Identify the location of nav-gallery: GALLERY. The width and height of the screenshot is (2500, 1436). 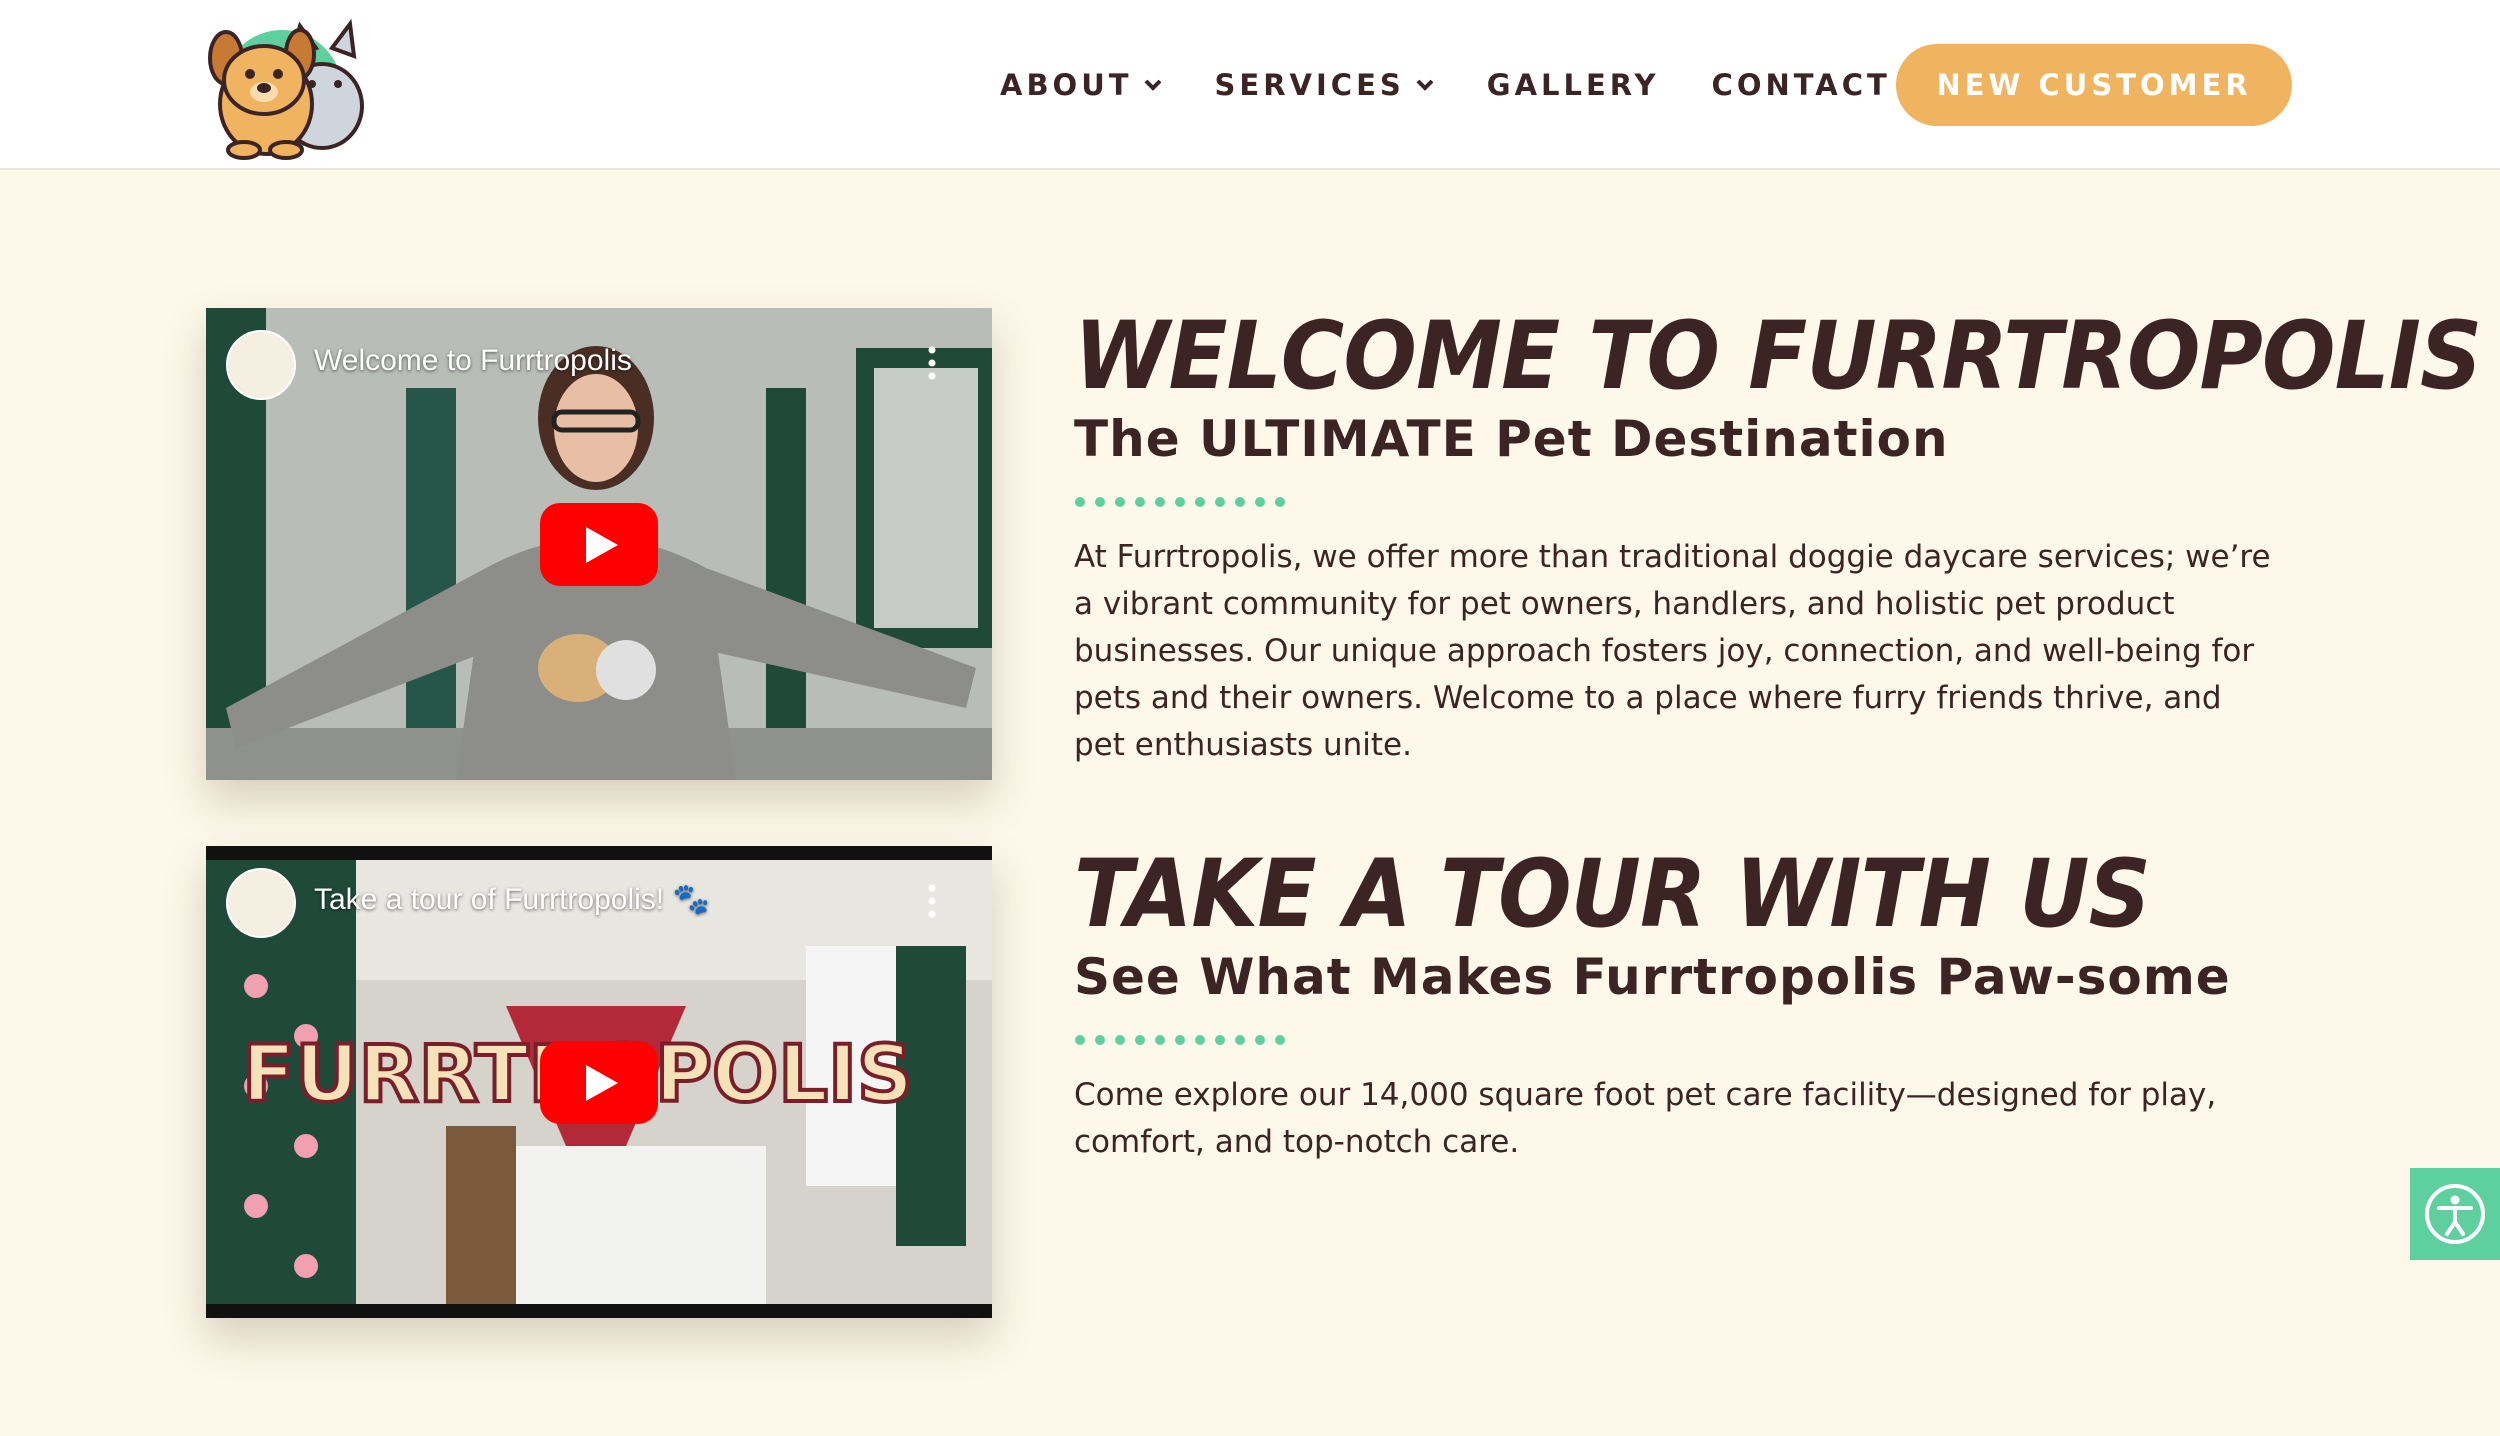
(1573, 85).